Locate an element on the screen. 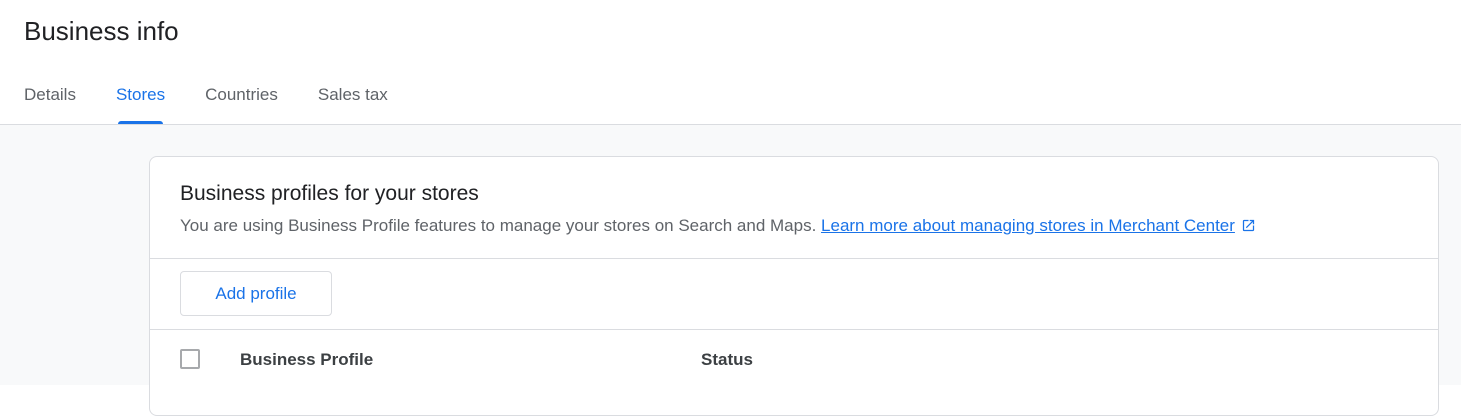 The width and height of the screenshot is (1461, 416). open-in-new-icon is located at coordinates (1248, 228).